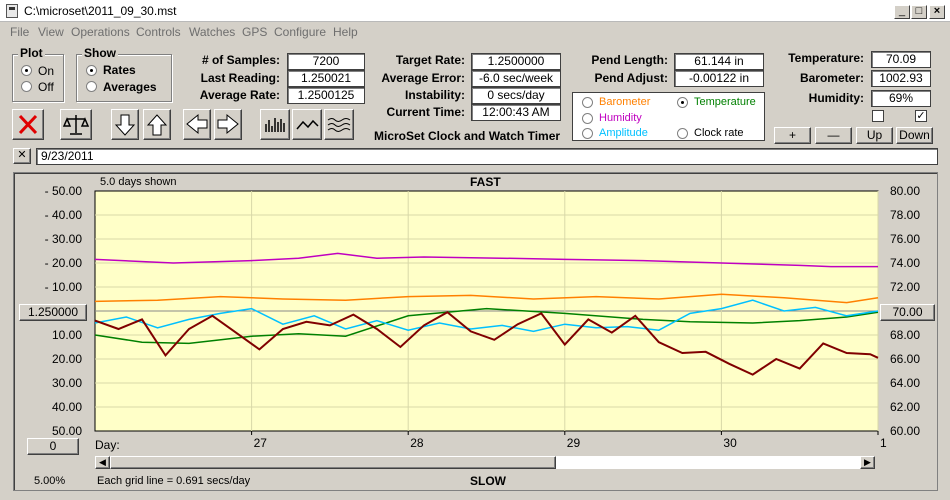  I want to click on horizontal-scrollbar: ◀ ▶, so click(485, 462).